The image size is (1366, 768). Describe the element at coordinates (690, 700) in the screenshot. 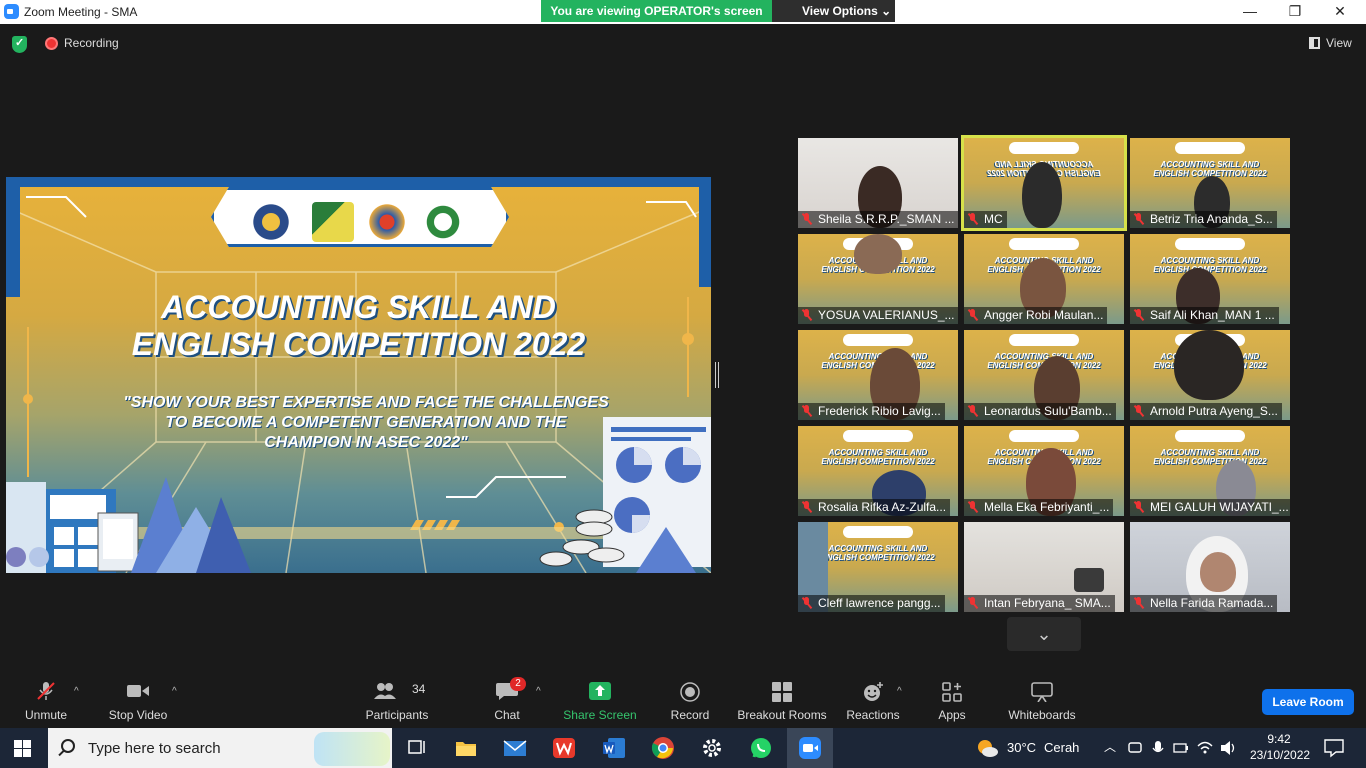

I see `record-button: Record` at that location.